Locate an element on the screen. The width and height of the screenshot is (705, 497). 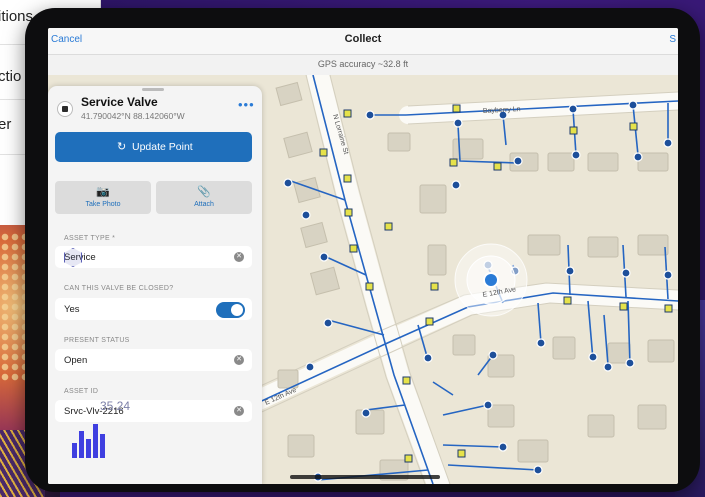
present-status-field: Open ✕ is located at coordinates (153, 360).